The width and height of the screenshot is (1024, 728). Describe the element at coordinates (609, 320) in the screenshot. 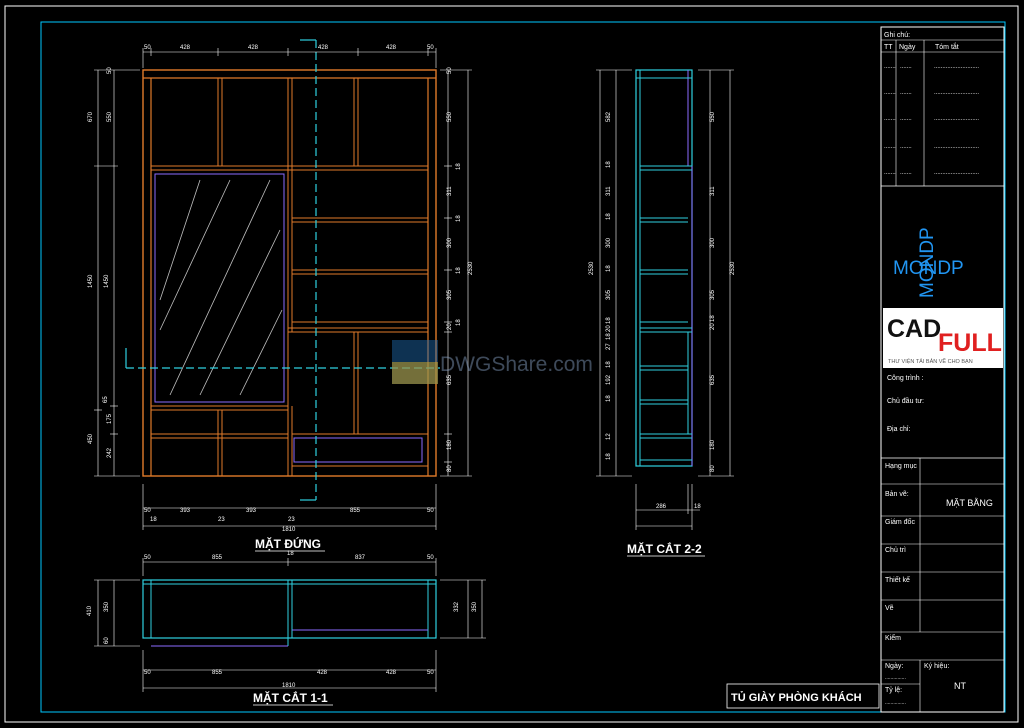

I see `s22-dim-left-7: 18` at that location.